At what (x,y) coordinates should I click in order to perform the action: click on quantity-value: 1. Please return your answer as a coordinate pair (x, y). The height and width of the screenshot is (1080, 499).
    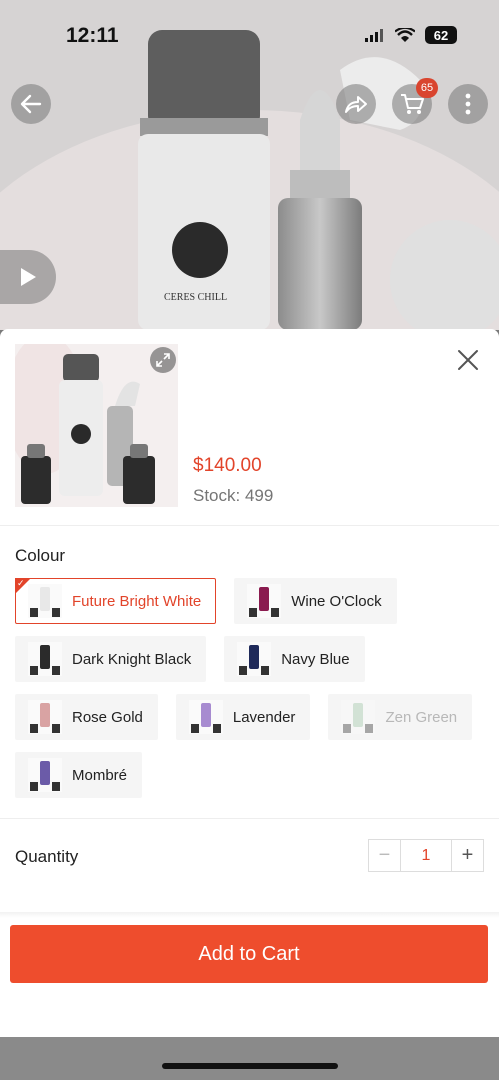
    Looking at the image, I should click on (426, 855).